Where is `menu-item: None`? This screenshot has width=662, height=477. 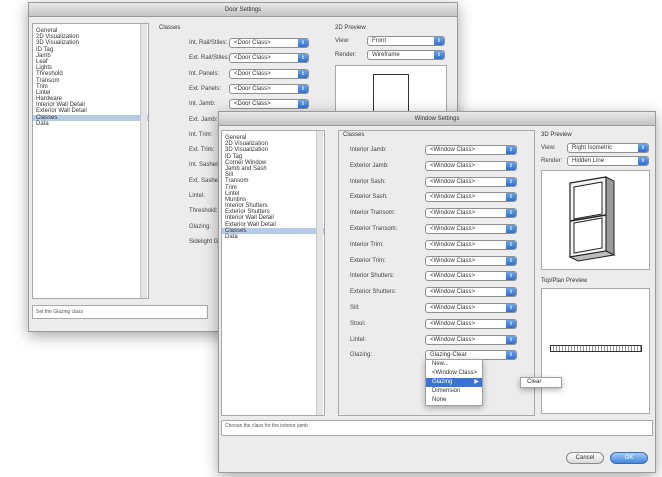
menu-item: None is located at coordinates (454, 400).